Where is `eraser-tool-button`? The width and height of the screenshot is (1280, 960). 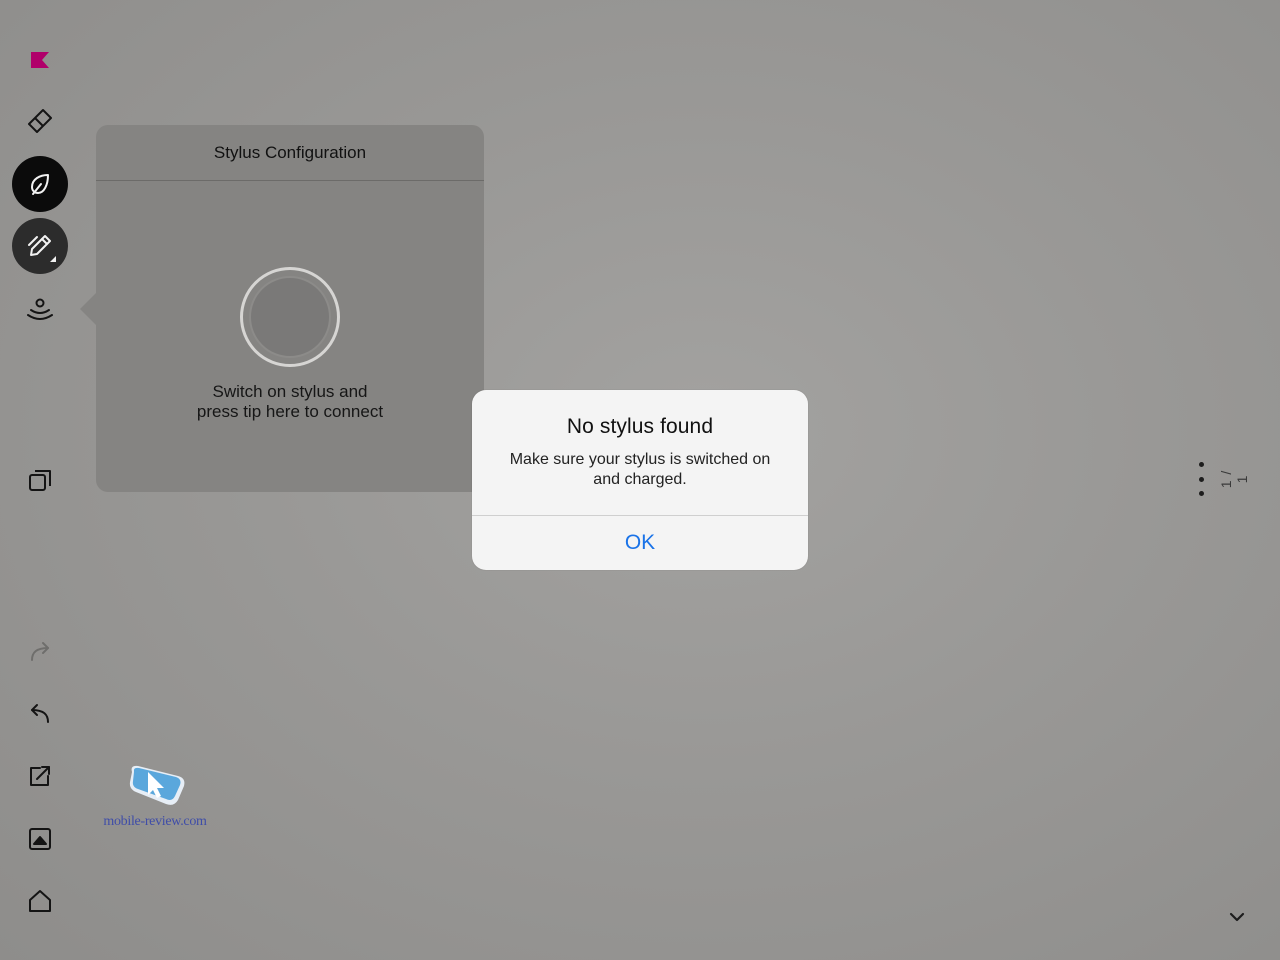
eraser-tool-button is located at coordinates (40, 121).